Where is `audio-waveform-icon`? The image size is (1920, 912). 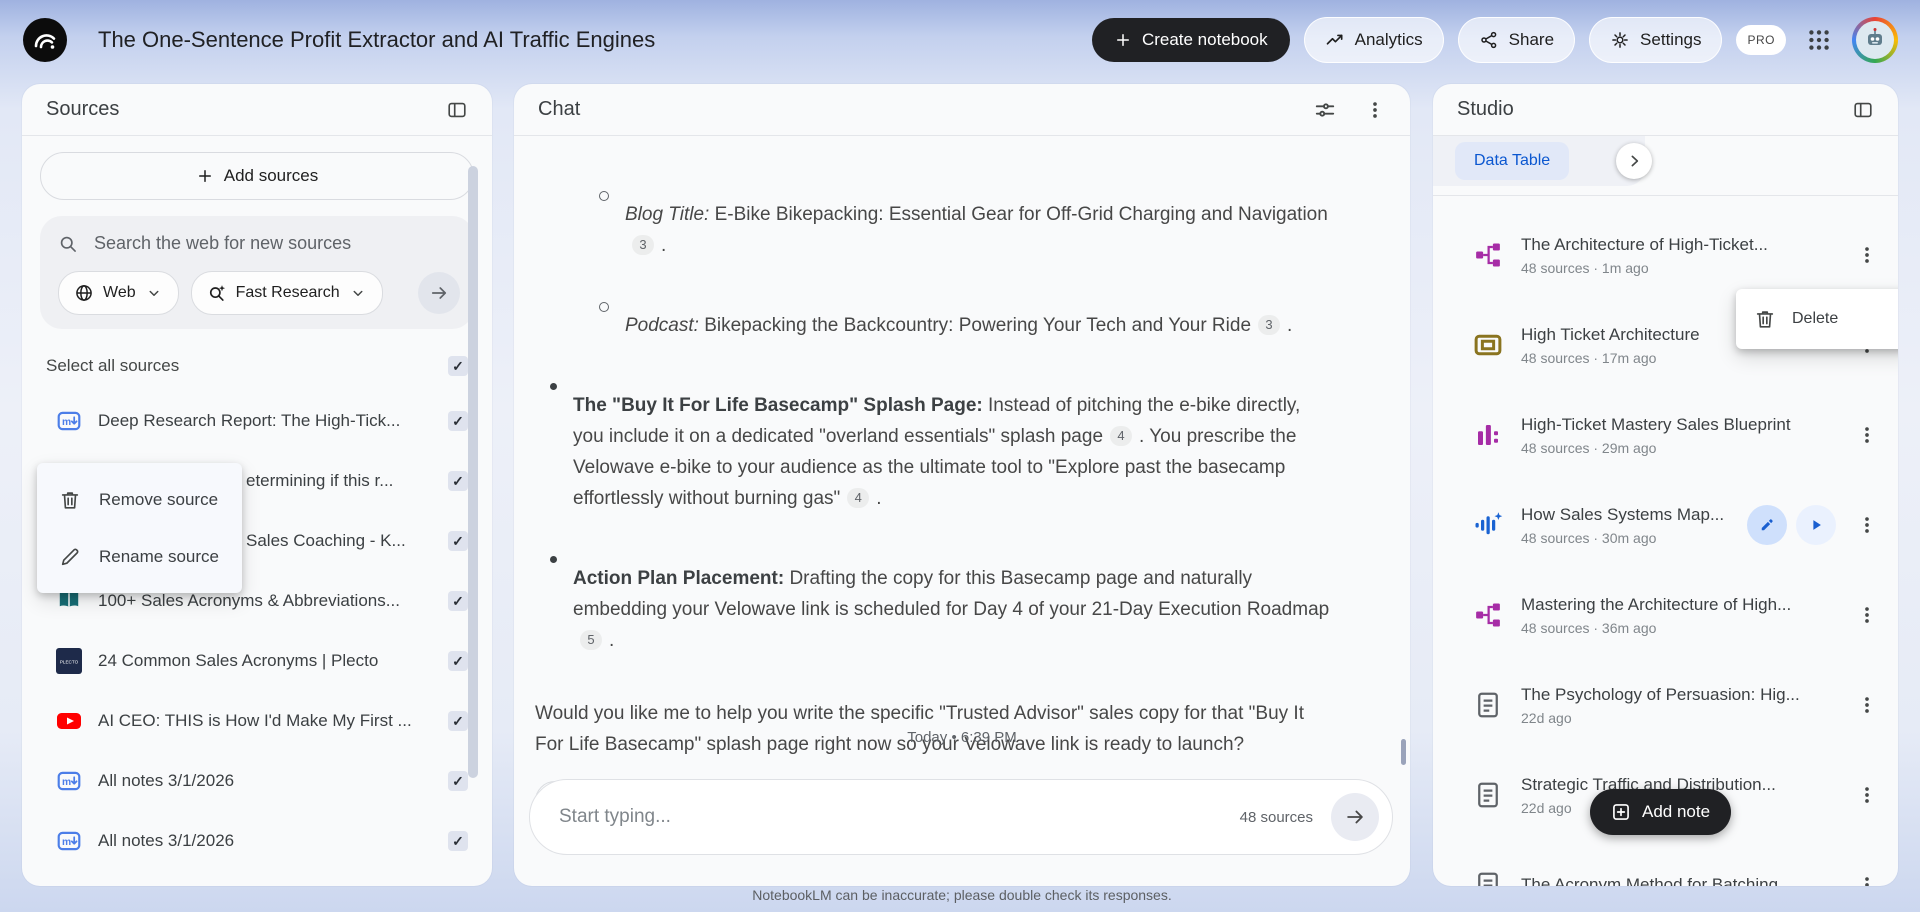
audio-waveform-icon is located at coordinates (1488, 525).